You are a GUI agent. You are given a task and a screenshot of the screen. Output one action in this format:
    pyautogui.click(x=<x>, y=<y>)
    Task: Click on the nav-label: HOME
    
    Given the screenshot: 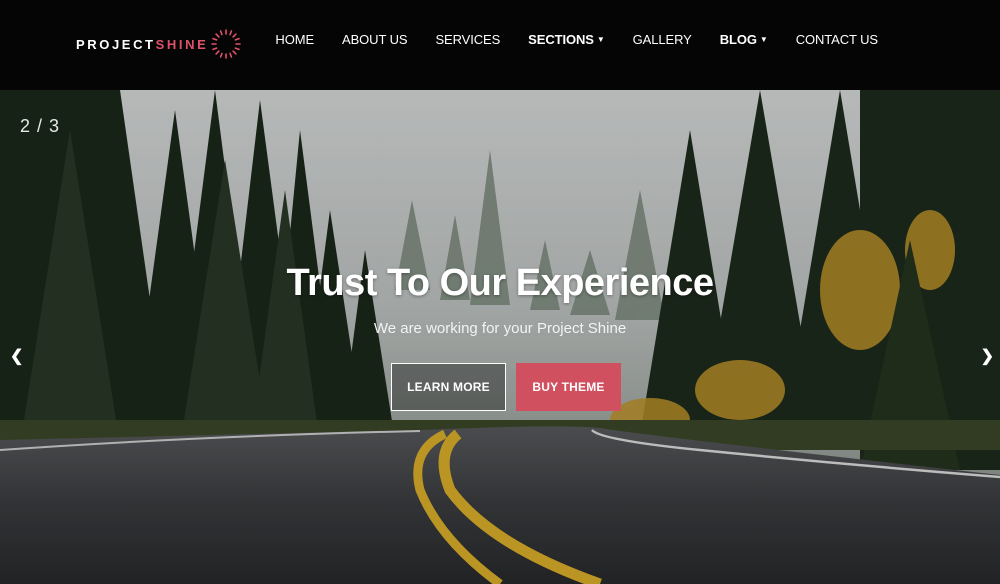 What is the action you would take?
    pyautogui.click(x=295, y=39)
    